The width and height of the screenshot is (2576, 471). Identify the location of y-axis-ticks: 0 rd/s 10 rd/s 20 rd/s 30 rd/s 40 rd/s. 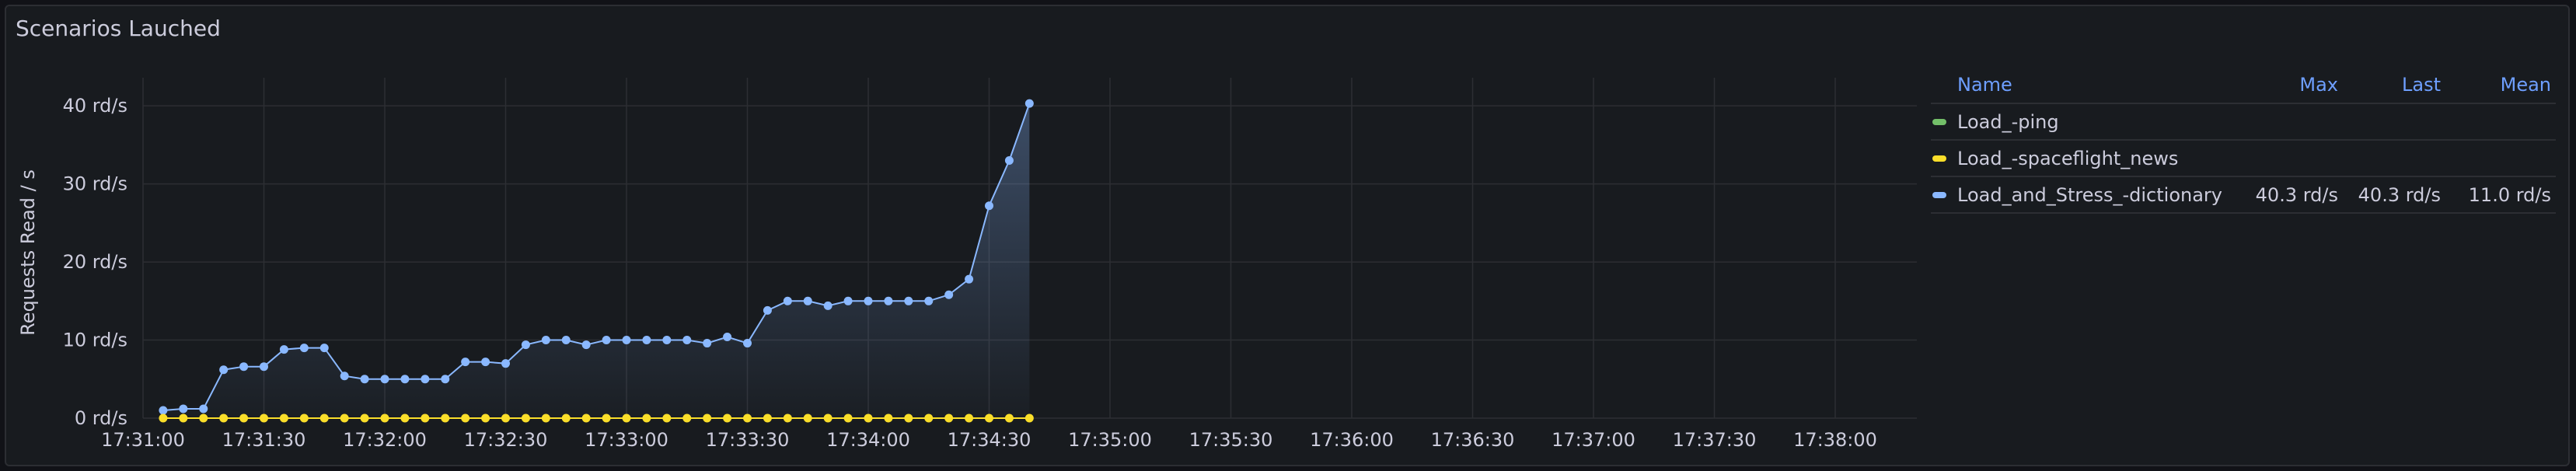
(95, 262).